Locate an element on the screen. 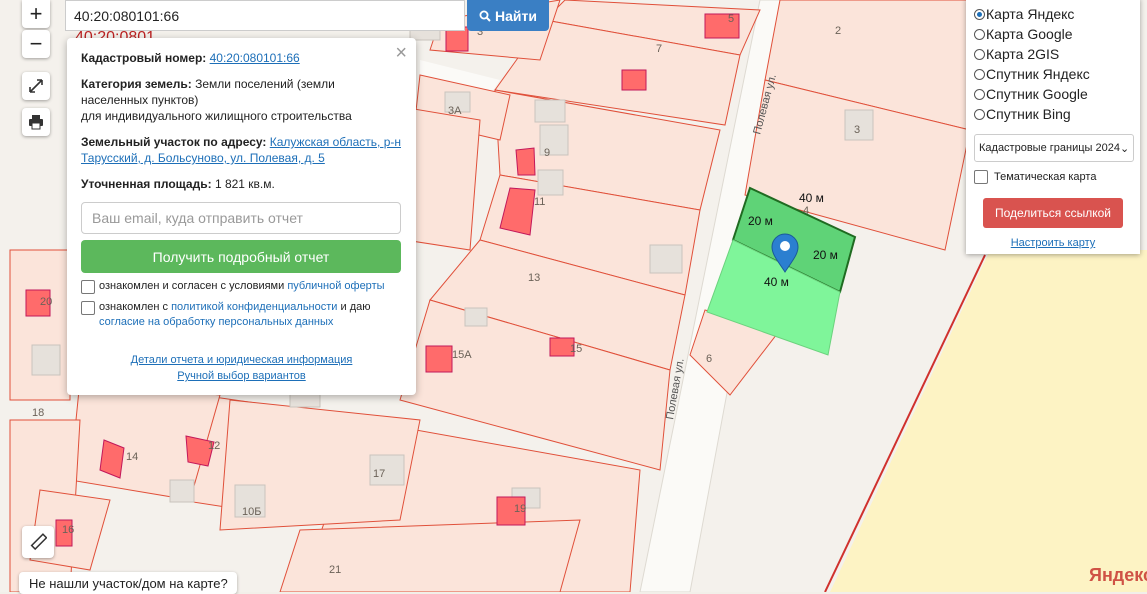 The height and width of the screenshot is (594, 1147). plot-label: 4 is located at coordinates (806, 211).